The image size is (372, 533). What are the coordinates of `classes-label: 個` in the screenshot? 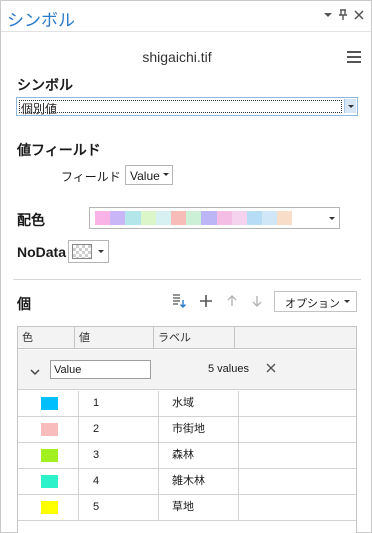 It's located at (24, 304).